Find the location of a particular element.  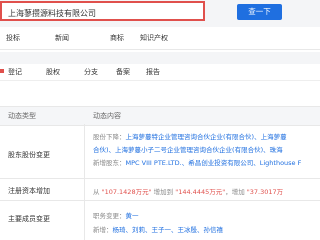

row-type-members: 主要成员变更 is located at coordinates (29, 219).